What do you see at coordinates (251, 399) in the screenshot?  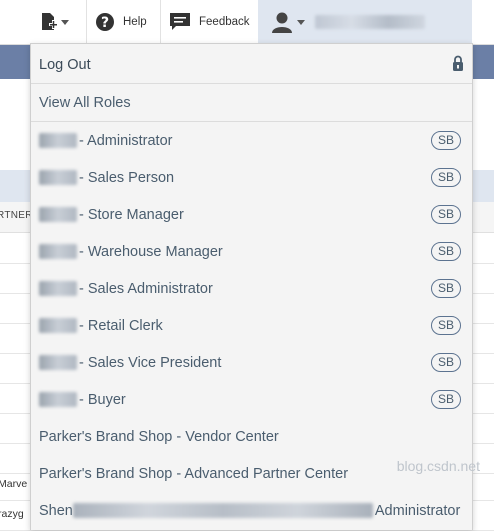 I see `role-item-buyer: - Buyer SB` at bounding box center [251, 399].